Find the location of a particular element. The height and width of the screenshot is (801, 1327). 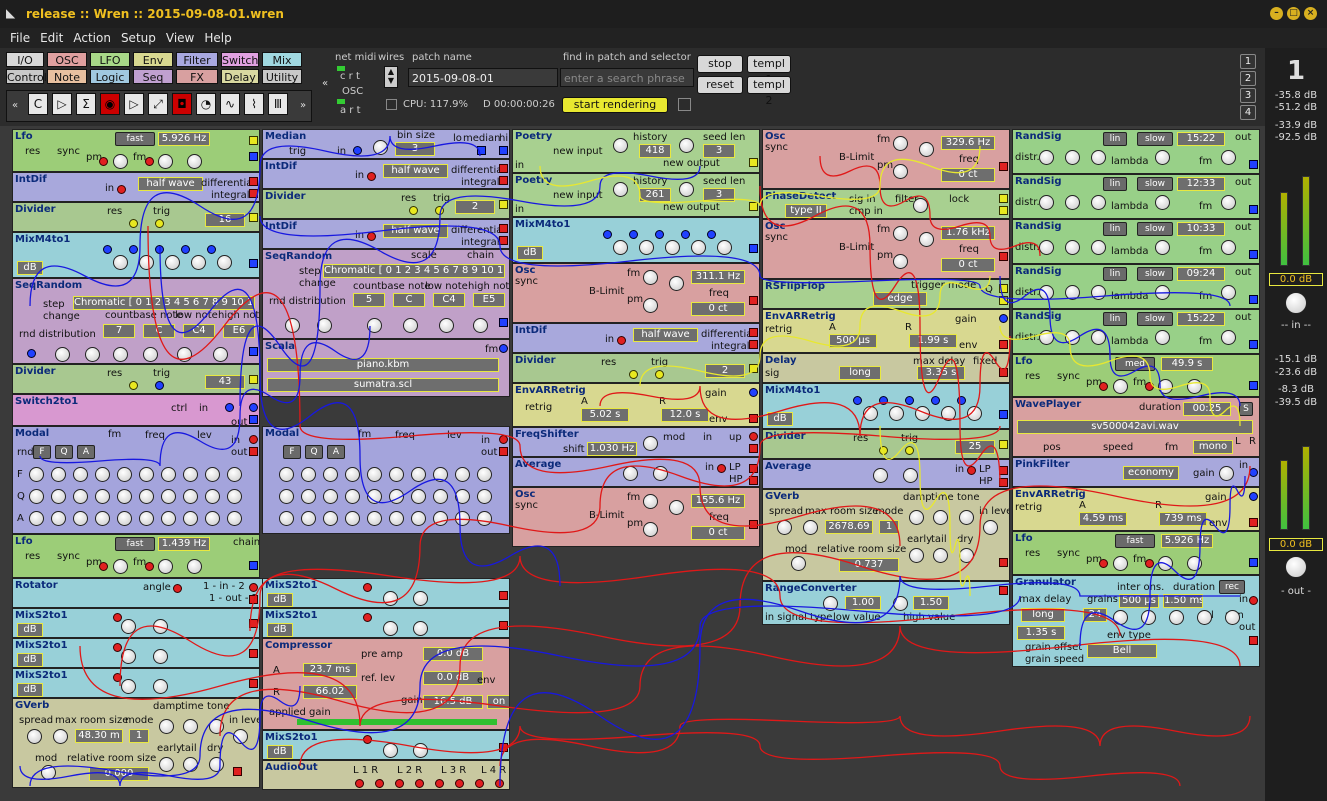

module-button: A is located at coordinates (86, 452).